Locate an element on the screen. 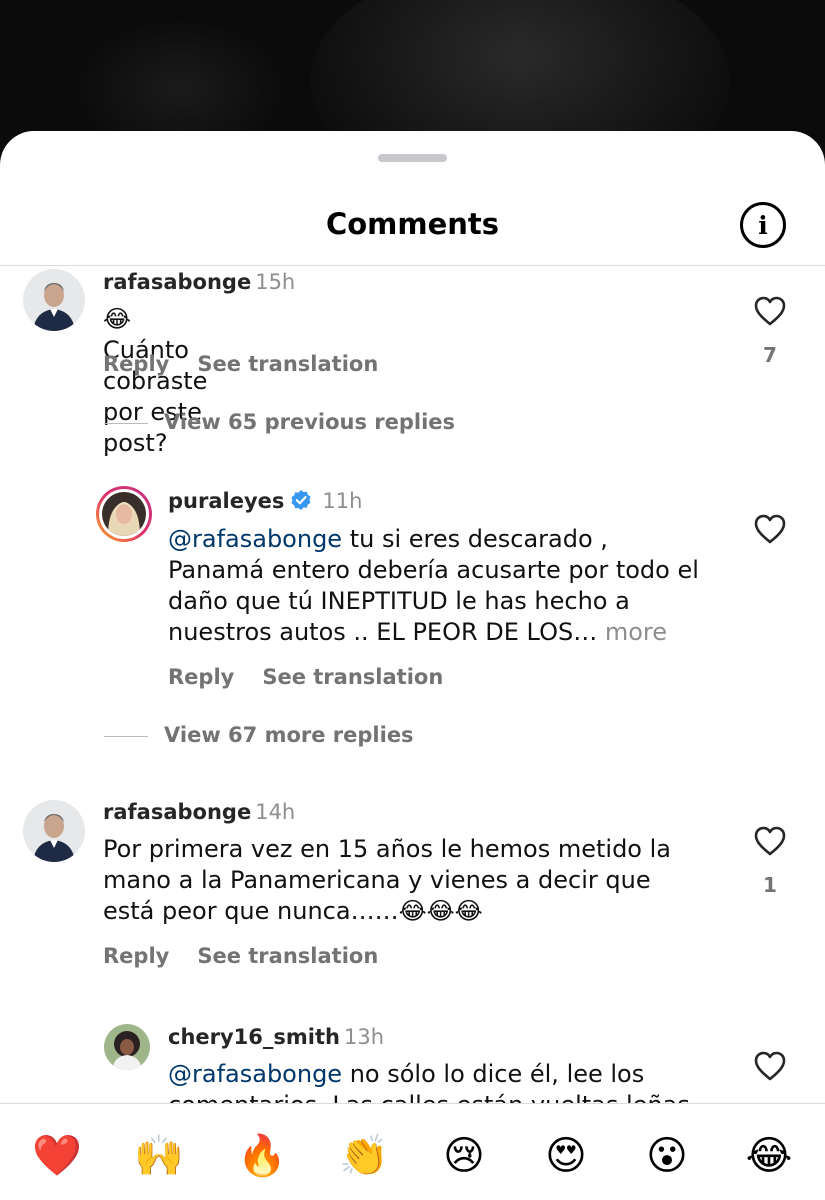  avatar-story-ring is located at coordinates (124, 514).